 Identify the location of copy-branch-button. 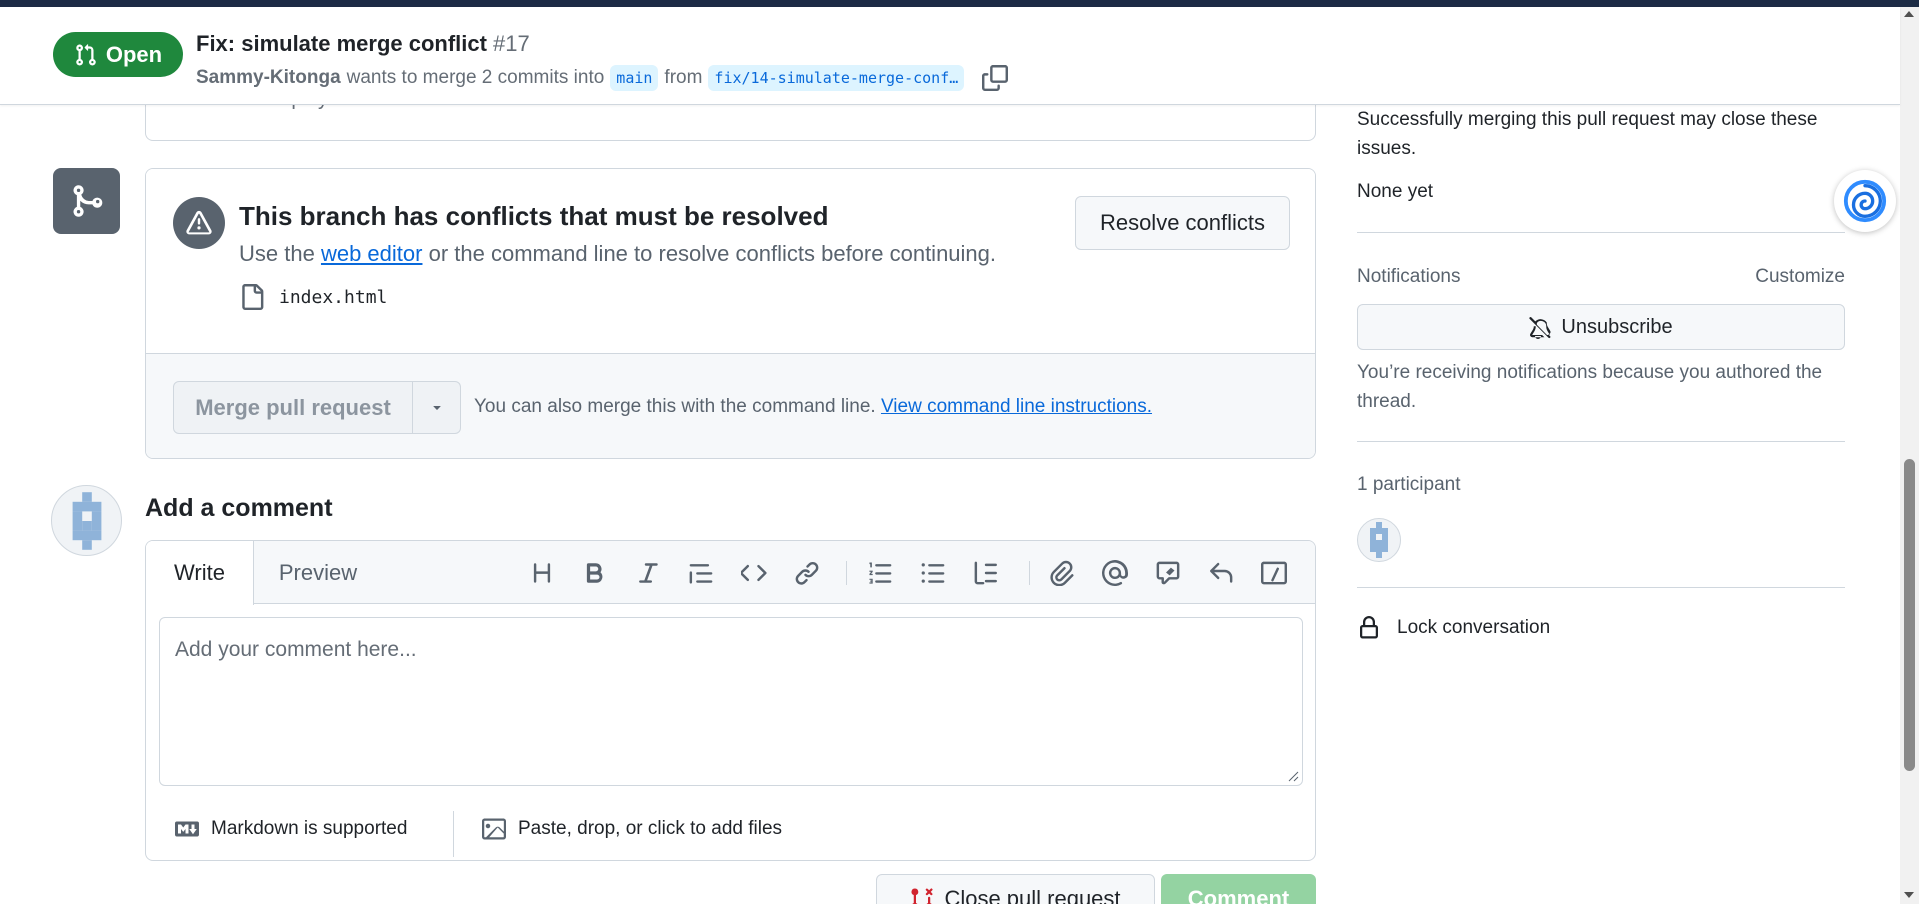
(995, 78).